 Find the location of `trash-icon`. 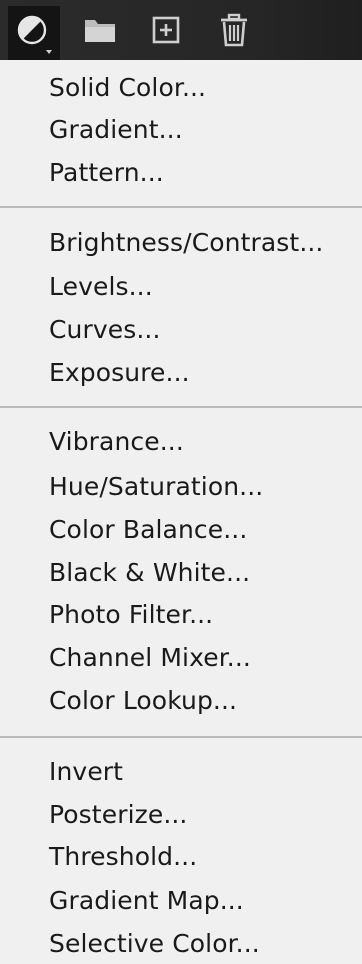

trash-icon is located at coordinates (234, 30).